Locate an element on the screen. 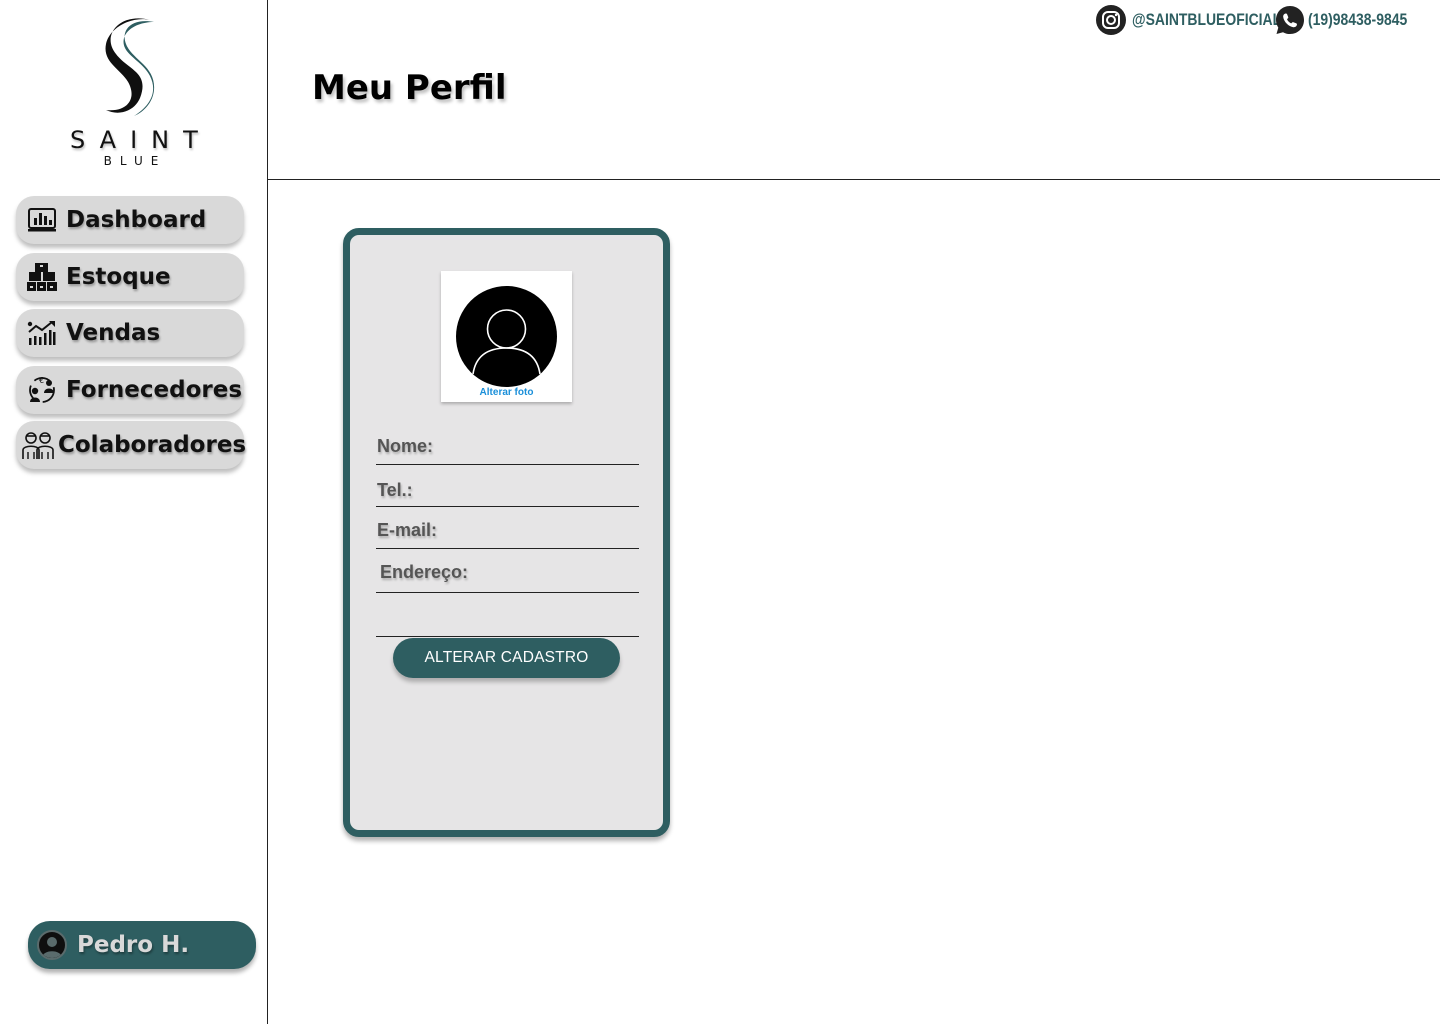 The width and height of the screenshot is (1440, 1024). user-name: Pedro H. is located at coordinates (133, 945).